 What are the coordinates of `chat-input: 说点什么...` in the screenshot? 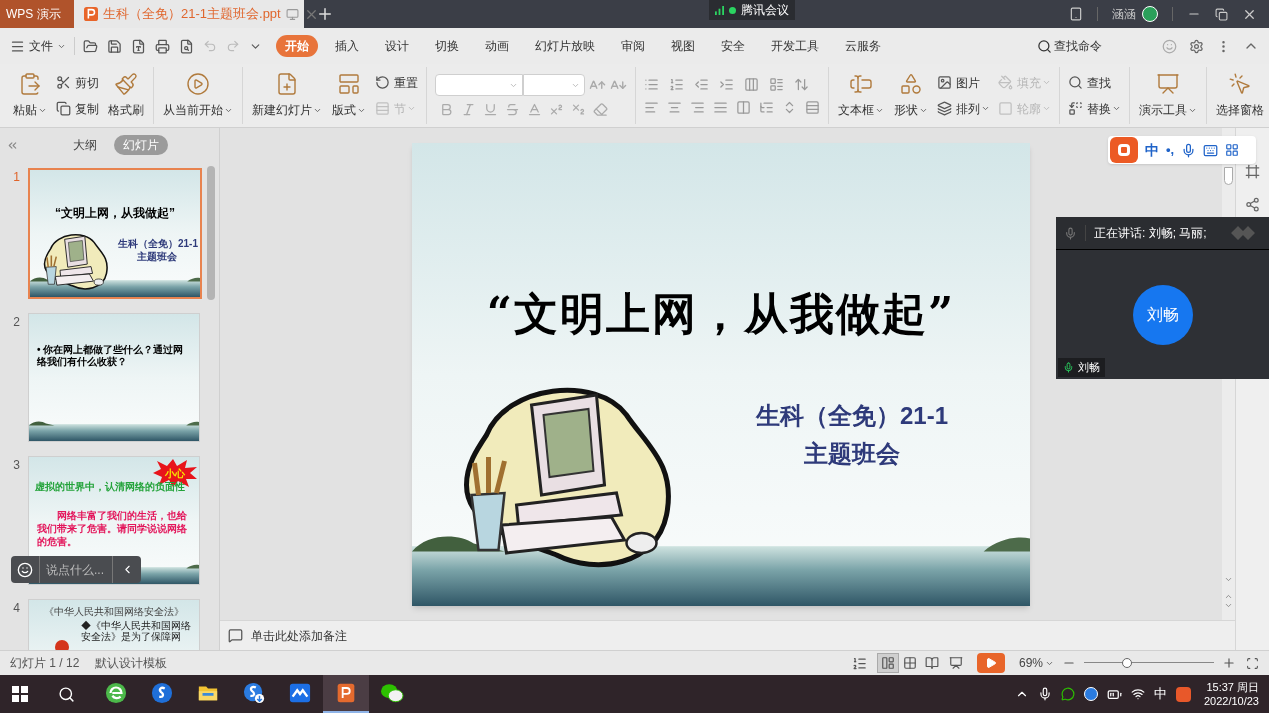 It's located at (76, 569).